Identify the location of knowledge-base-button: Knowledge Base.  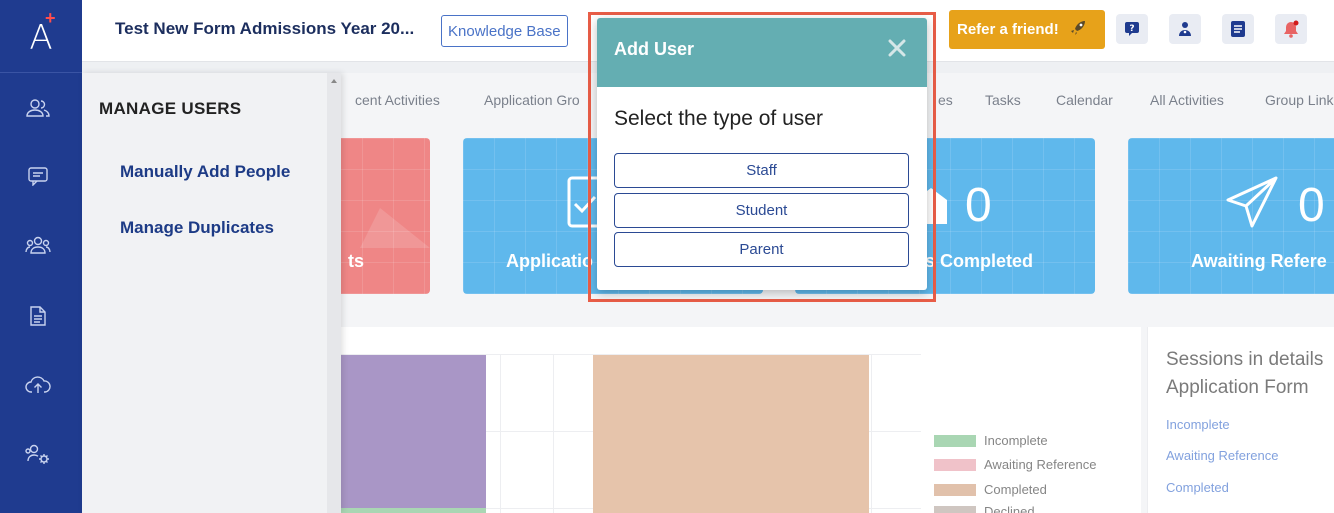
(504, 31).